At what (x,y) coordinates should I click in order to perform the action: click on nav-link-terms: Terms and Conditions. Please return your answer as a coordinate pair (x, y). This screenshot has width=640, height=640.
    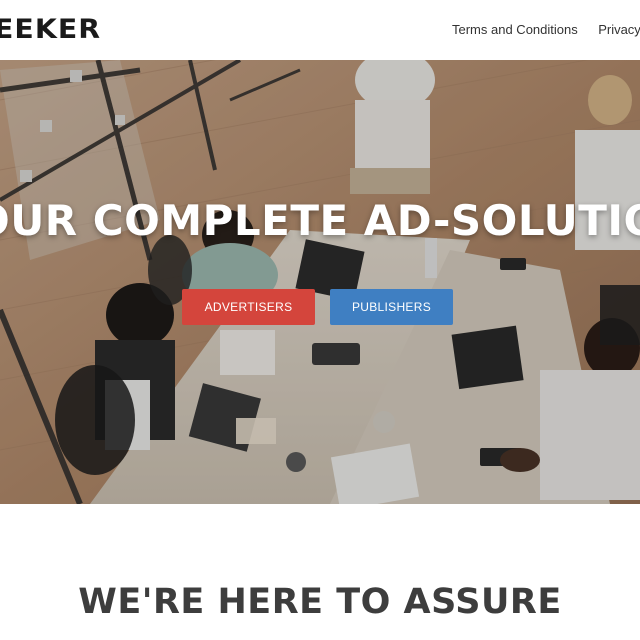
    Looking at the image, I should click on (515, 30).